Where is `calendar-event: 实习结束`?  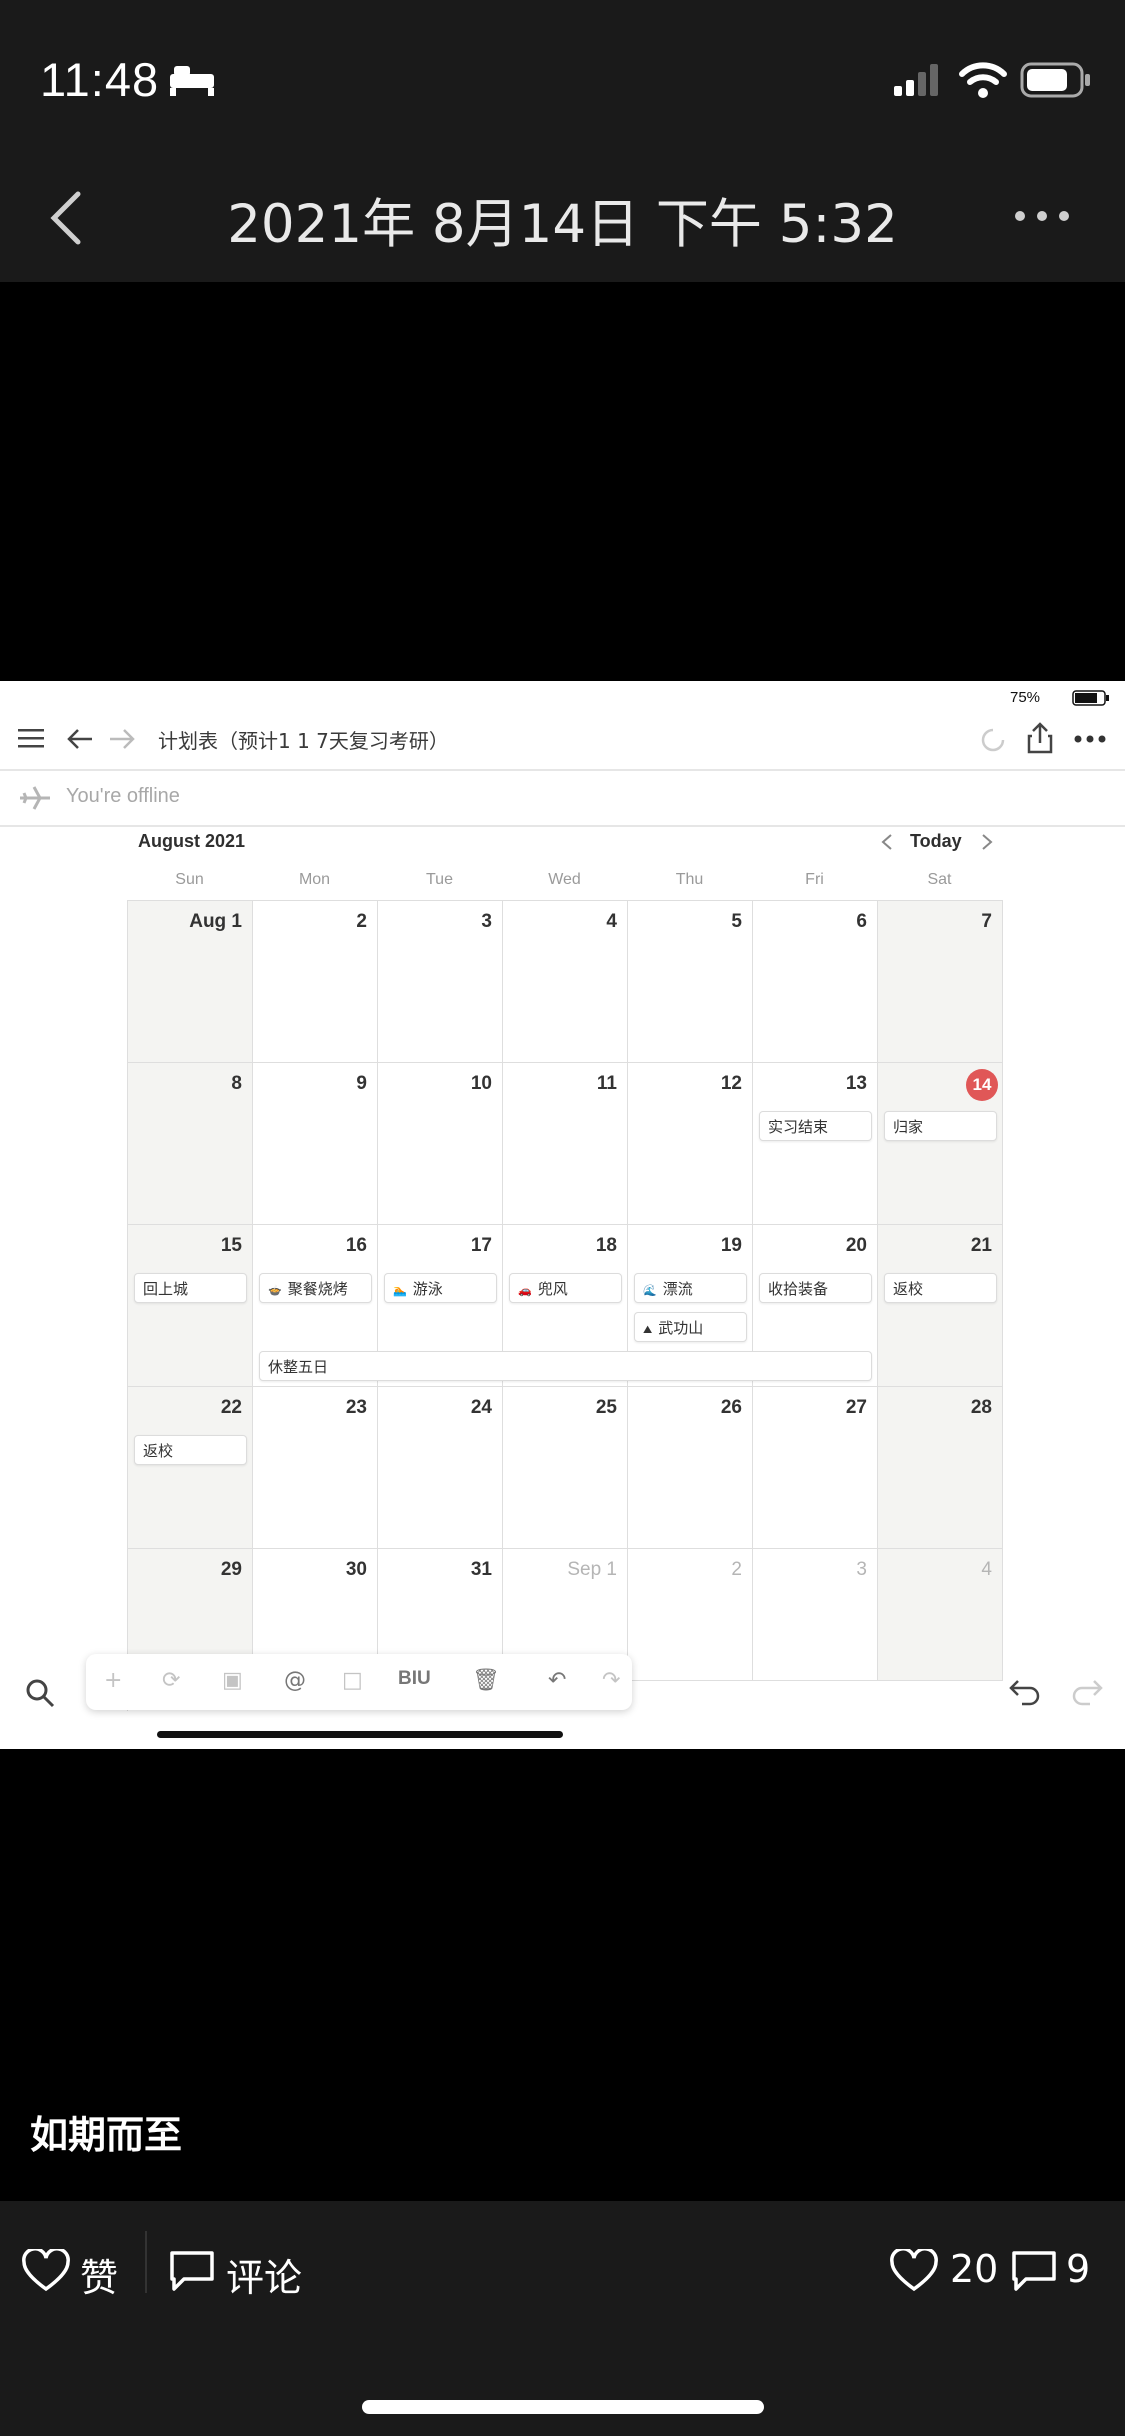 calendar-event: 实习结束 is located at coordinates (815, 1126).